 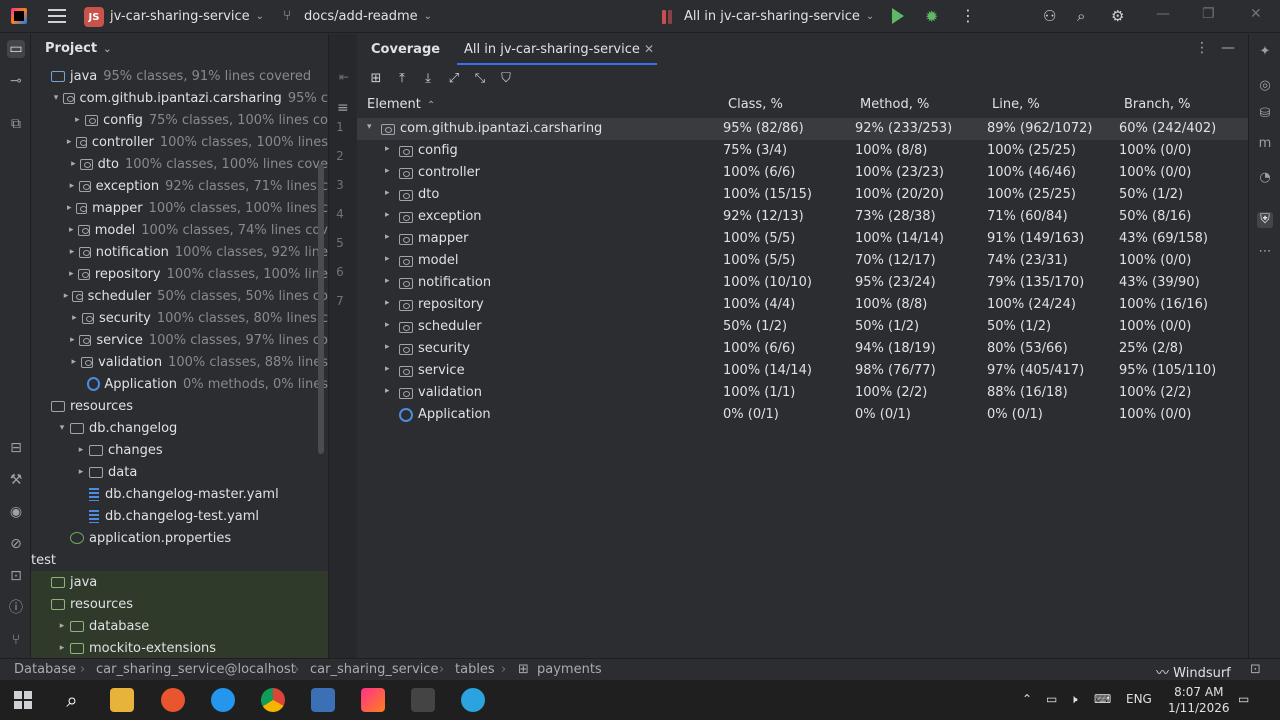 I want to click on hide-panel-icon: —, so click(x=1228, y=48).